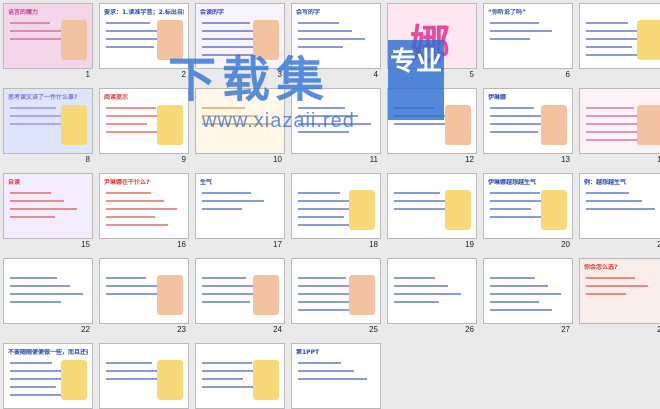 The width and height of the screenshot is (660, 409). I want to click on slide-thumbnail: 生气, so click(240, 206).